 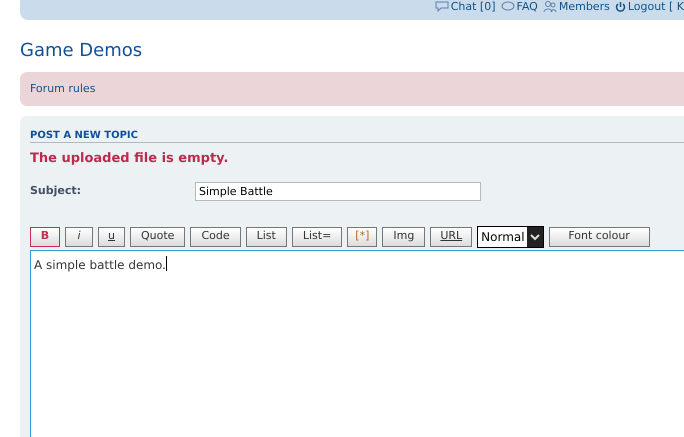 What do you see at coordinates (527, 6) in the screenshot?
I see `header-link: FAQ` at bounding box center [527, 6].